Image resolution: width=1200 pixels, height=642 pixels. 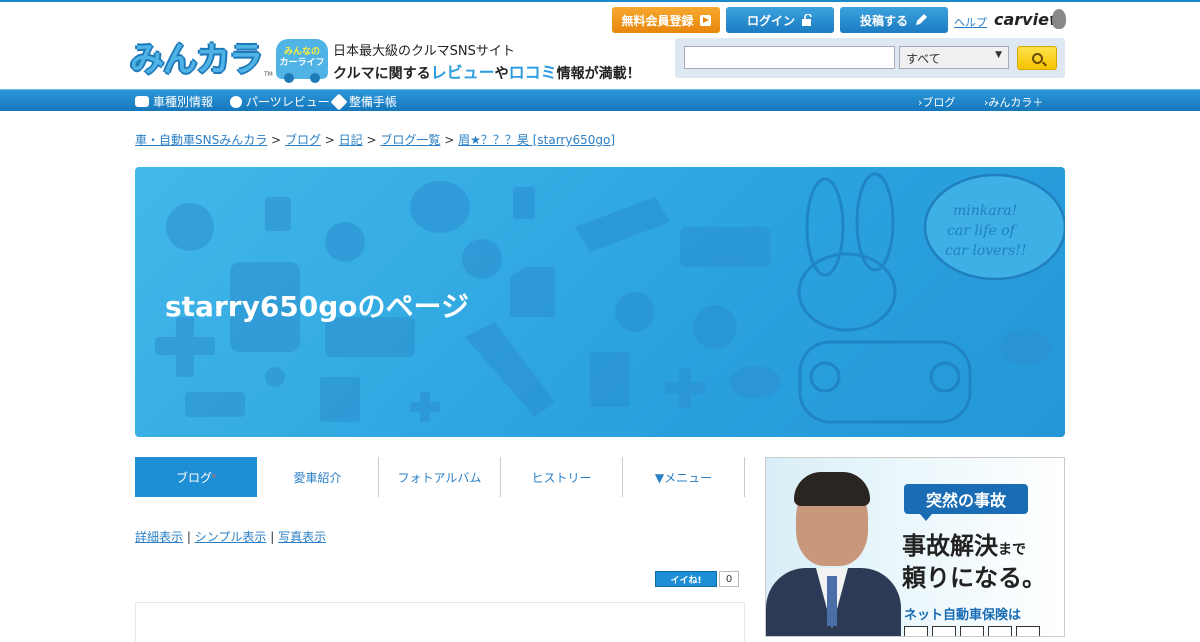 I want to click on tagline-highlight-review: レビュー, so click(x=462, y=72).